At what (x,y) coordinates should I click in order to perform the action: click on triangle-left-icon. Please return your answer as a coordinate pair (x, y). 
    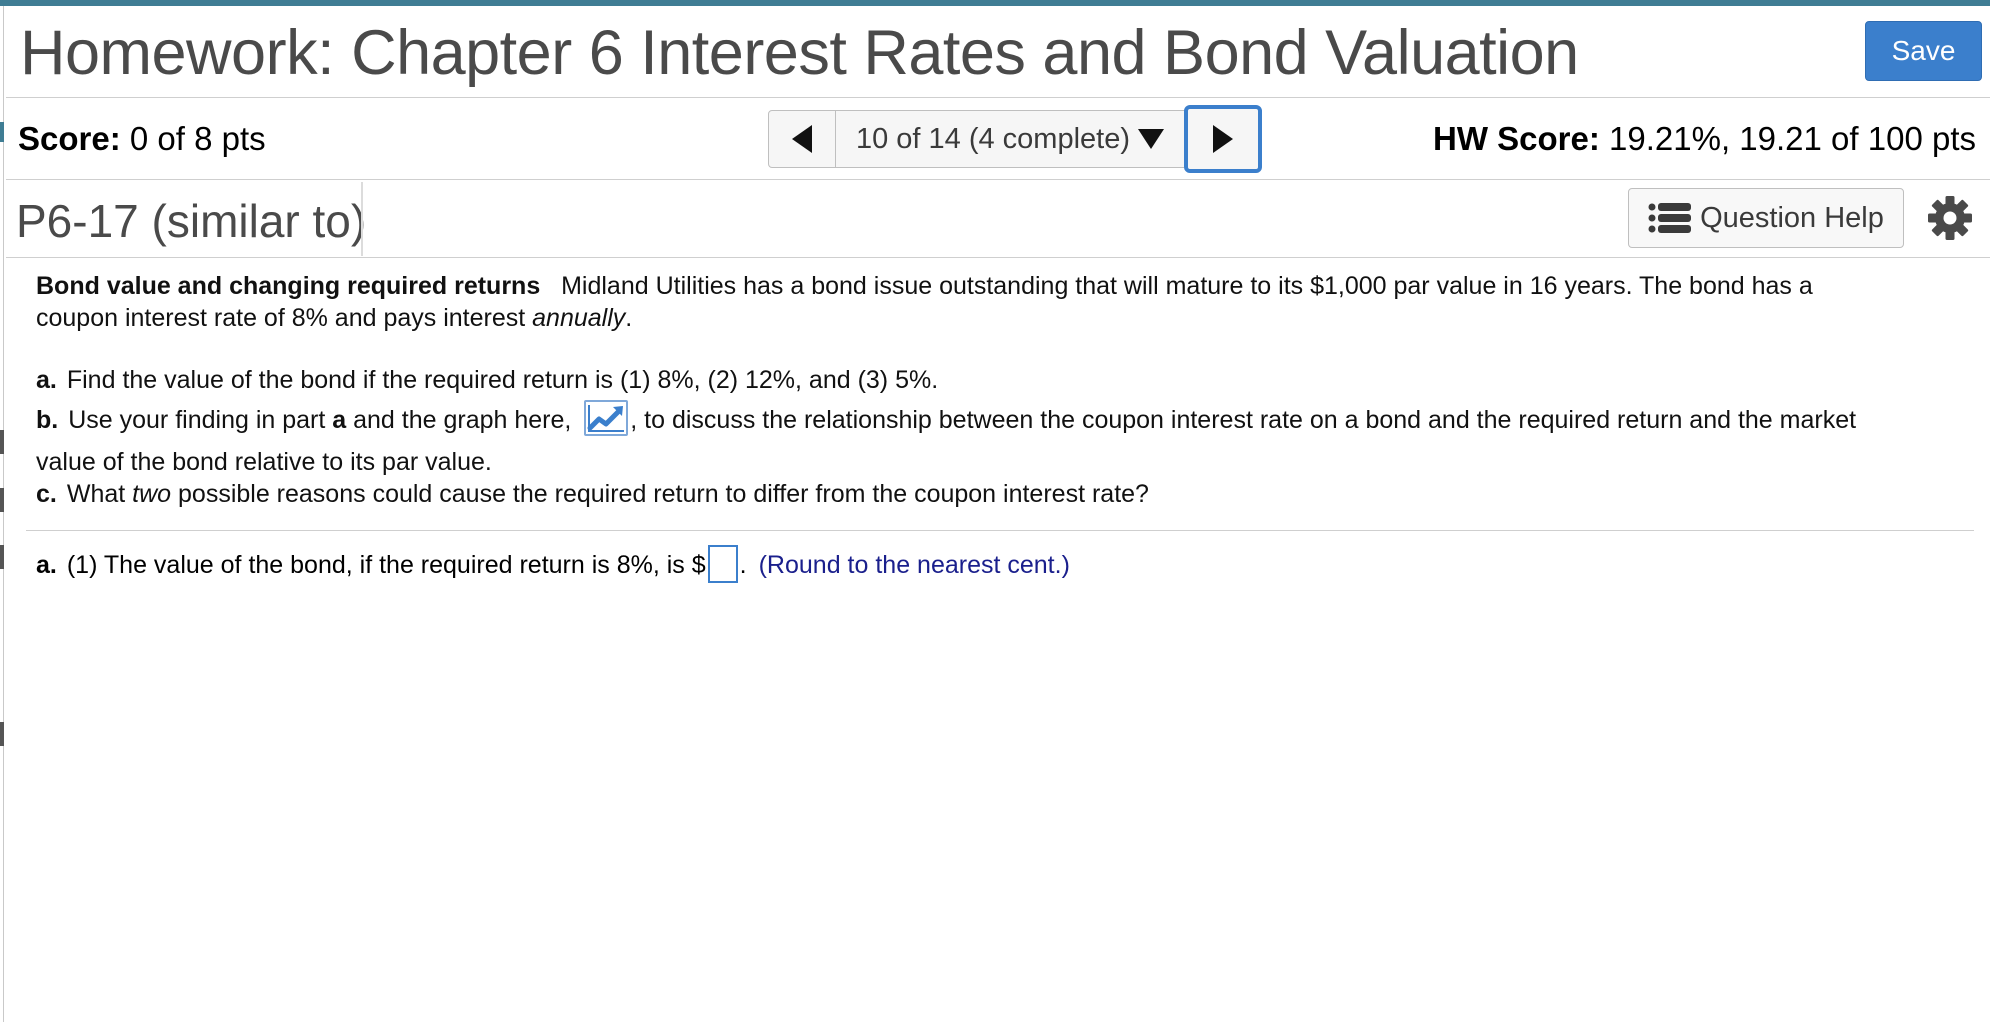
    Looking at the image, I should click on (802, 139).